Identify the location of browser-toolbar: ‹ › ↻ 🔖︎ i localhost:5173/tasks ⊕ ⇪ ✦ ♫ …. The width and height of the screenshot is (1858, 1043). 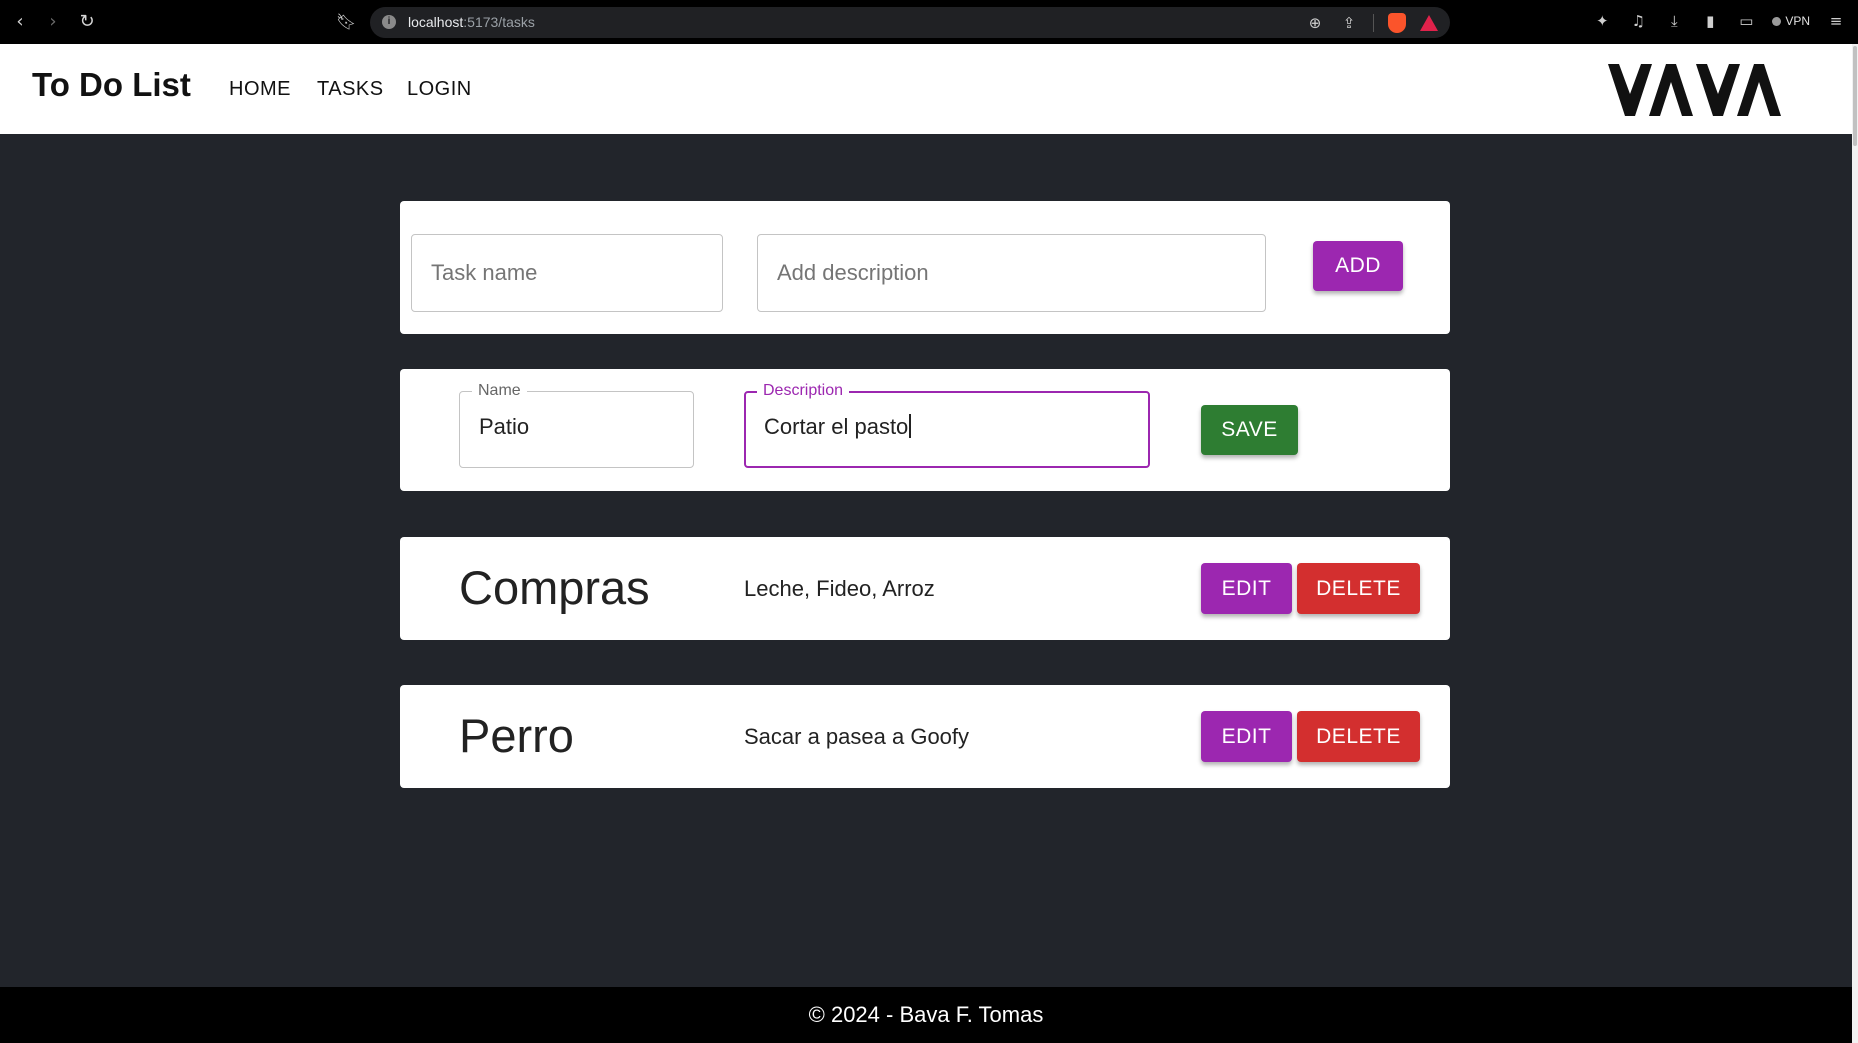
(929, 22).